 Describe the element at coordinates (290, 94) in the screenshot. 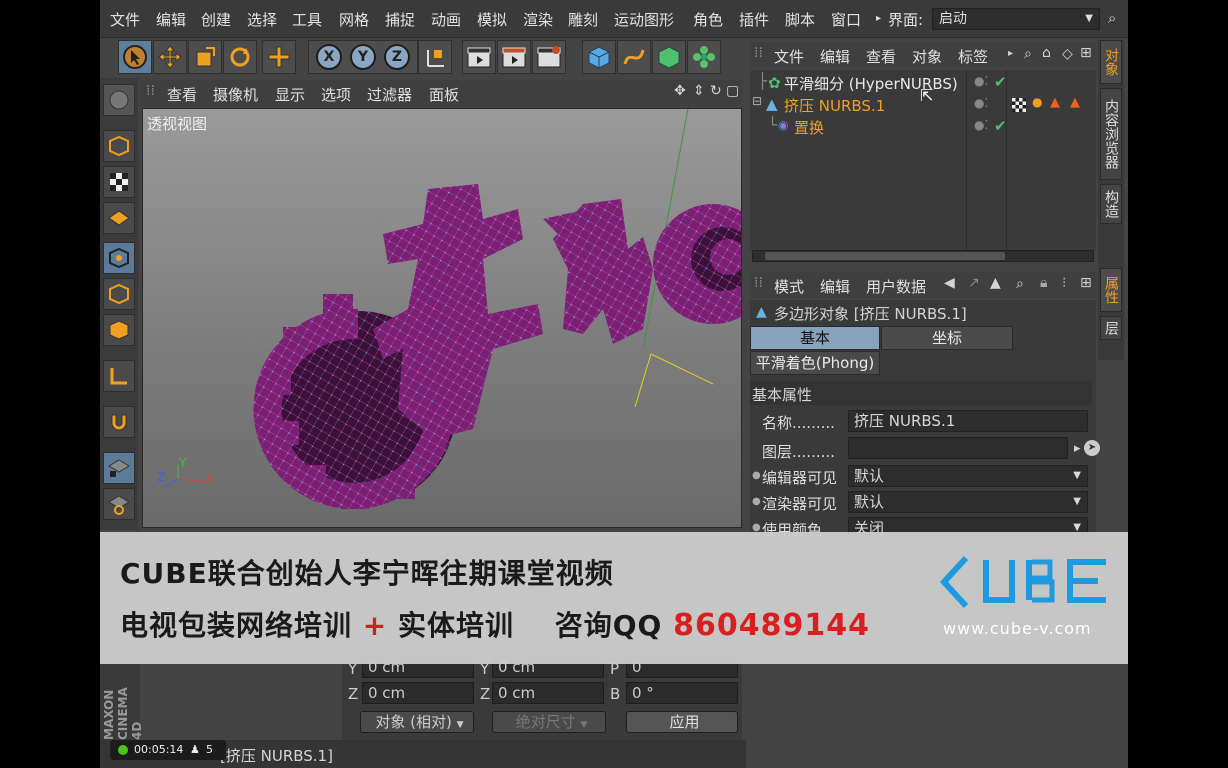

I see `viewport-menu-display: 显示` at that location.